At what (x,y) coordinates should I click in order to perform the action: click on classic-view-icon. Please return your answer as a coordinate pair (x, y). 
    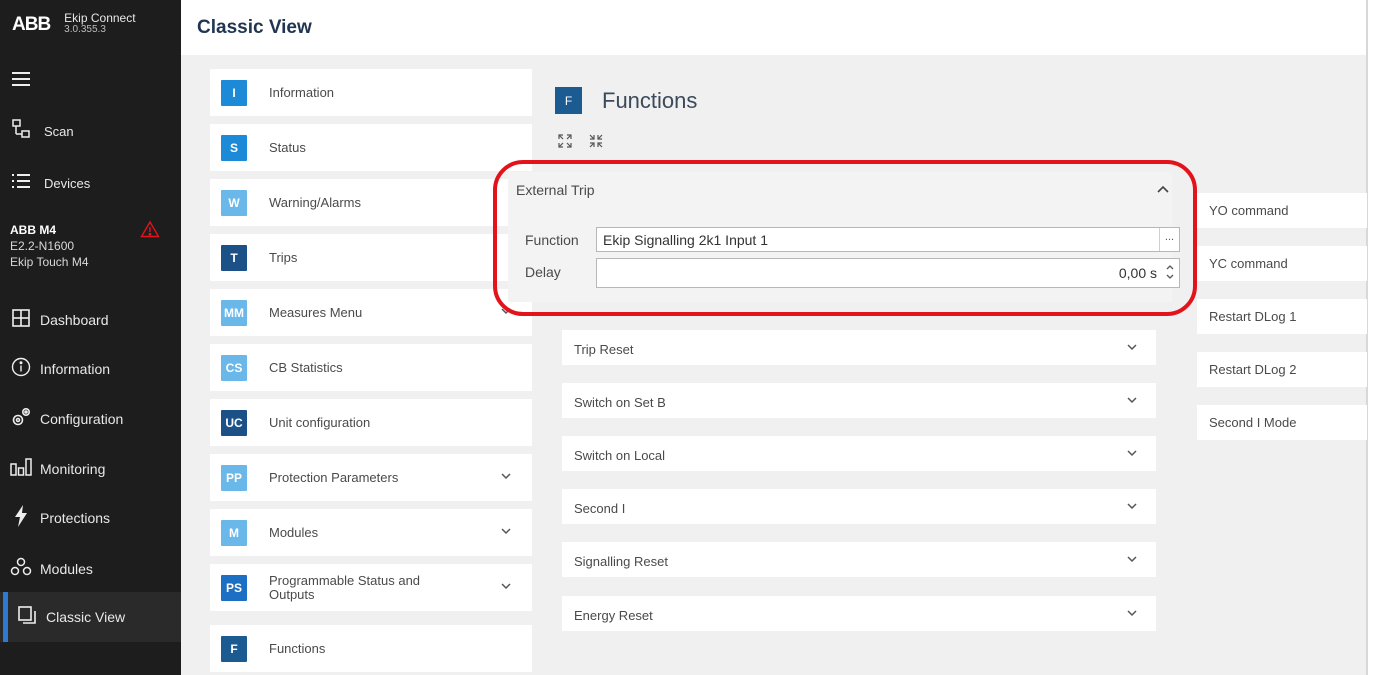
    Looking at the image, I should click on (27, 617).